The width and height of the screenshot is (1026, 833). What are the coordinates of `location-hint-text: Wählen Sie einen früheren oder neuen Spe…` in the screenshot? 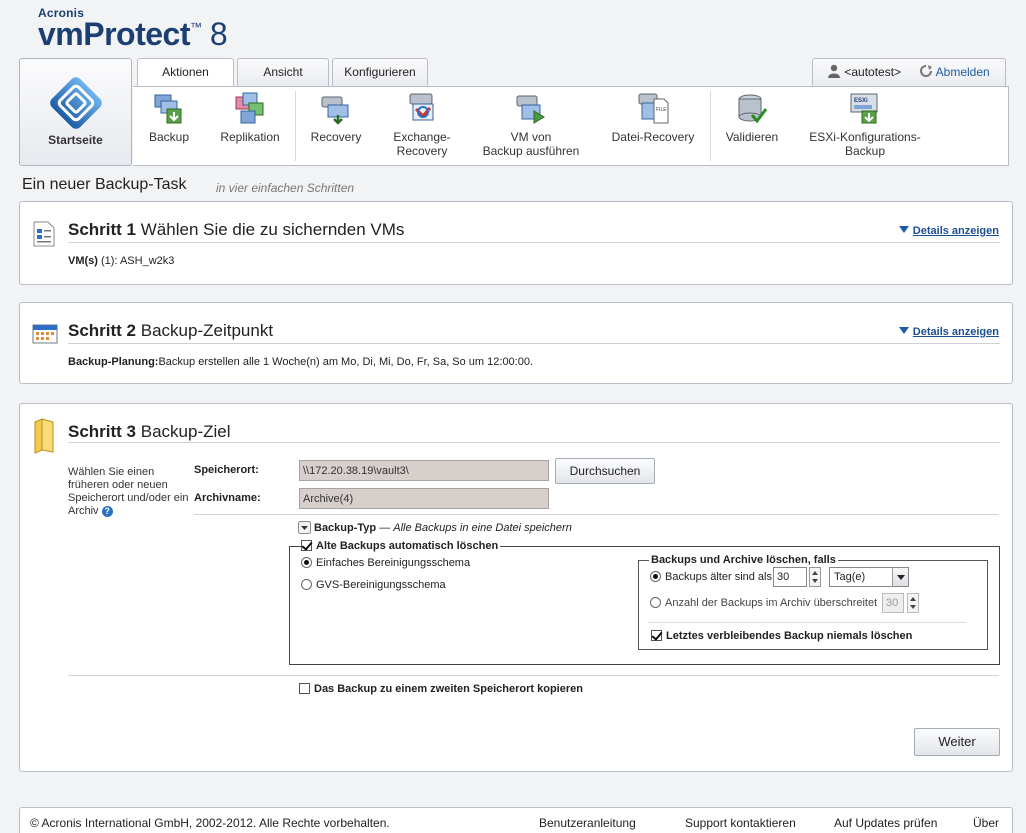 It's located at (128, 491).